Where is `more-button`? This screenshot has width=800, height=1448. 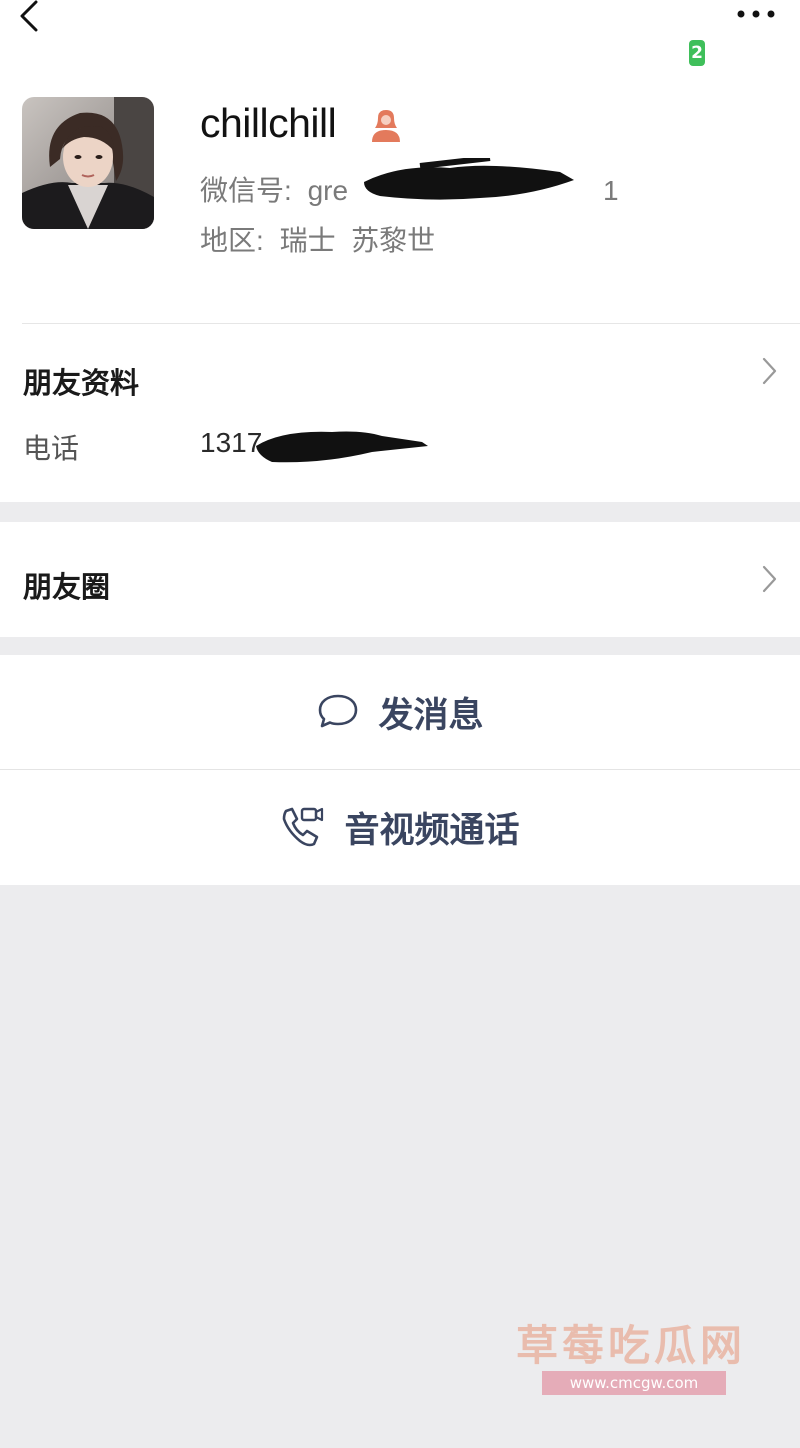 more-button is located at coordinates (756, 16).